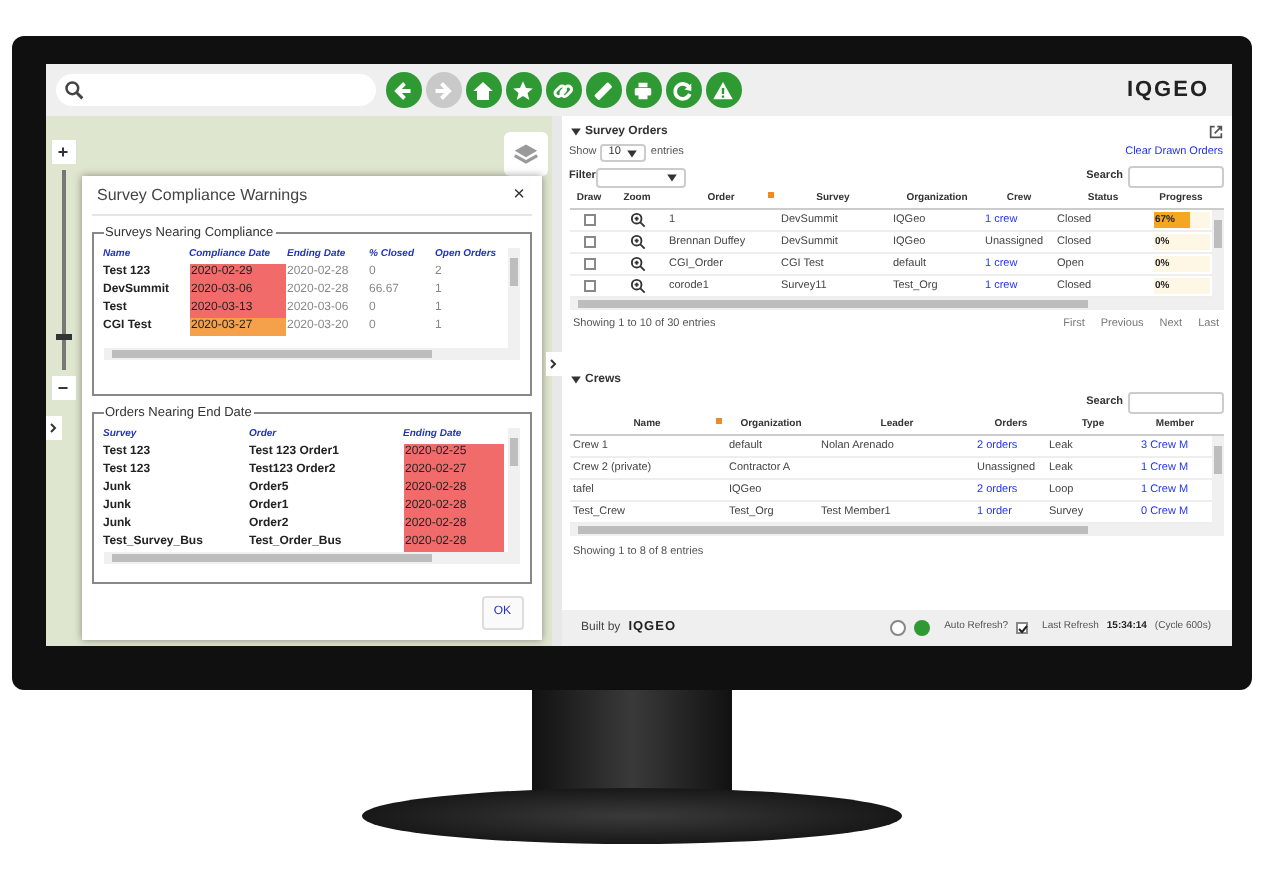 This screenshot has width=1262, height=888. I want to click on logo: IQGEO, so click(1167, 90).